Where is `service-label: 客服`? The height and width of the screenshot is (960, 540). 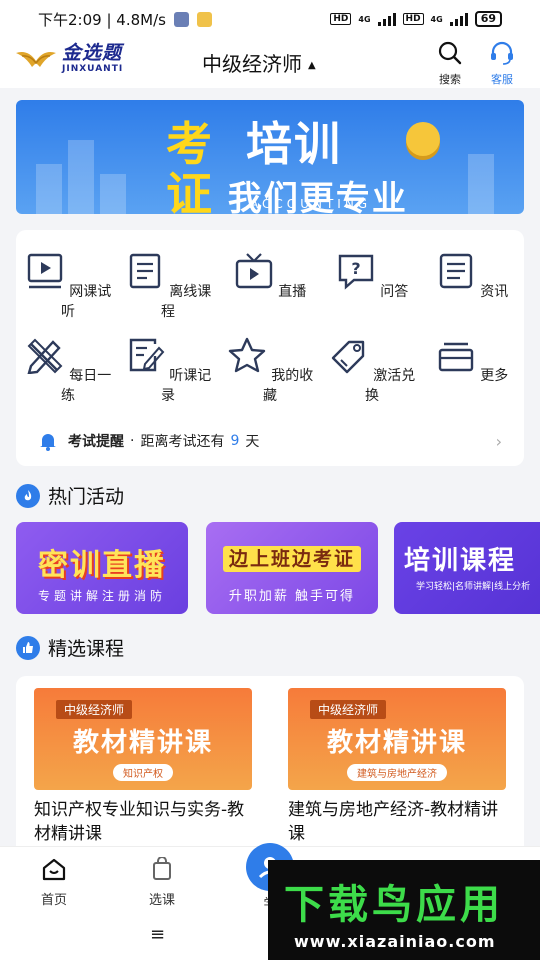 service-label: 客服 is located at coordinates (502, 79).